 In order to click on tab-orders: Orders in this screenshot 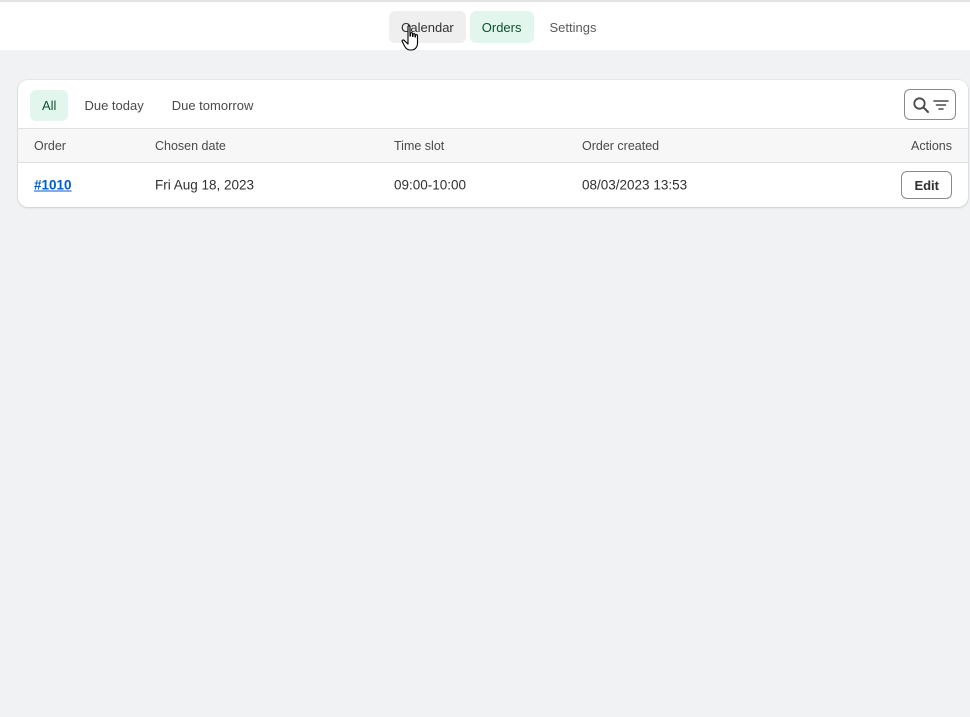, I will do `click(501, 27)`.